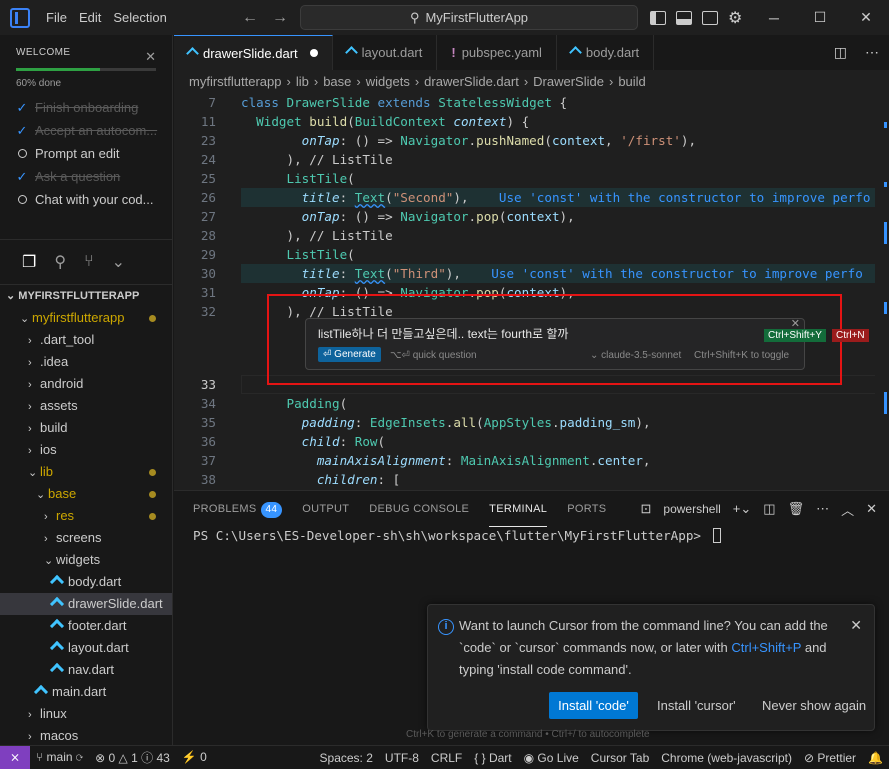 This screenshot has width=889, height=769. Describe the element at coordinates (86, 494) in the screenshot. I see `folder-item: ⌄ base` at that location.